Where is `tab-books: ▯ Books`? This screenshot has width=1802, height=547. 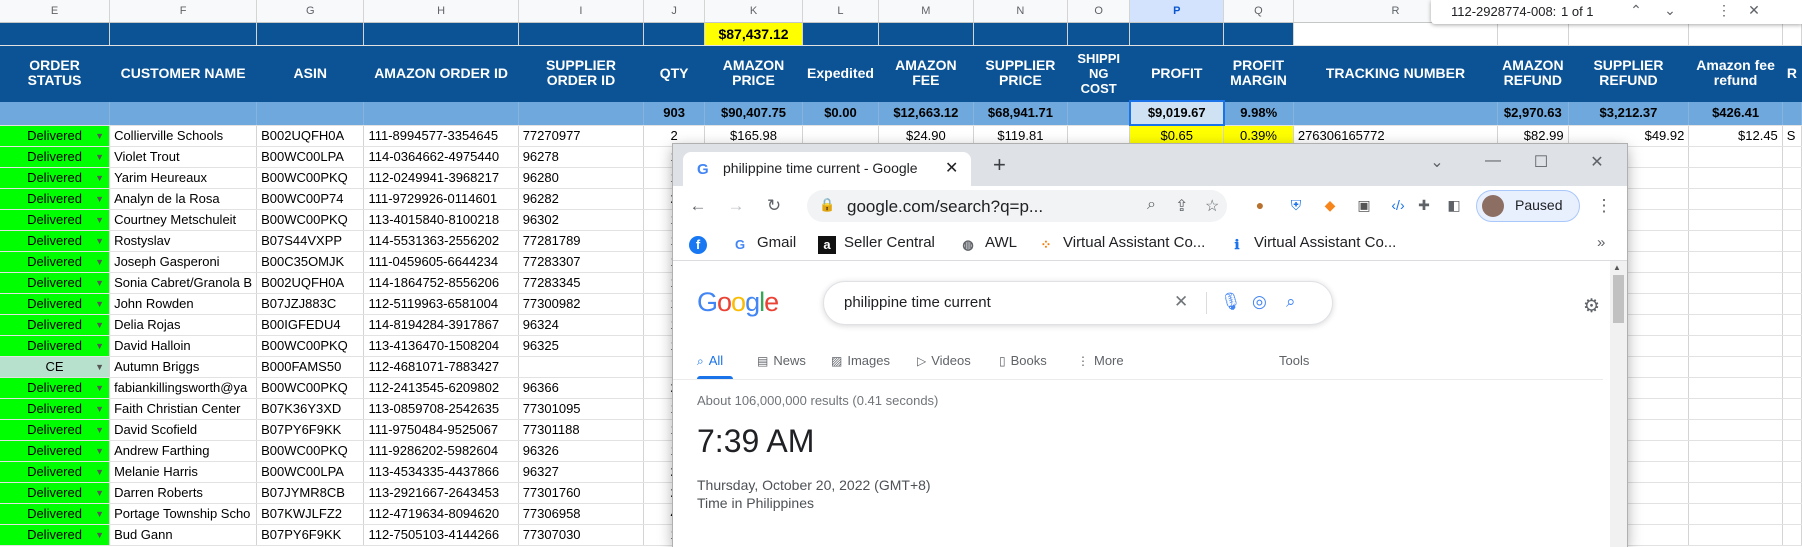
tab-books: ▯ Books is located at coordinates (1023, 360).